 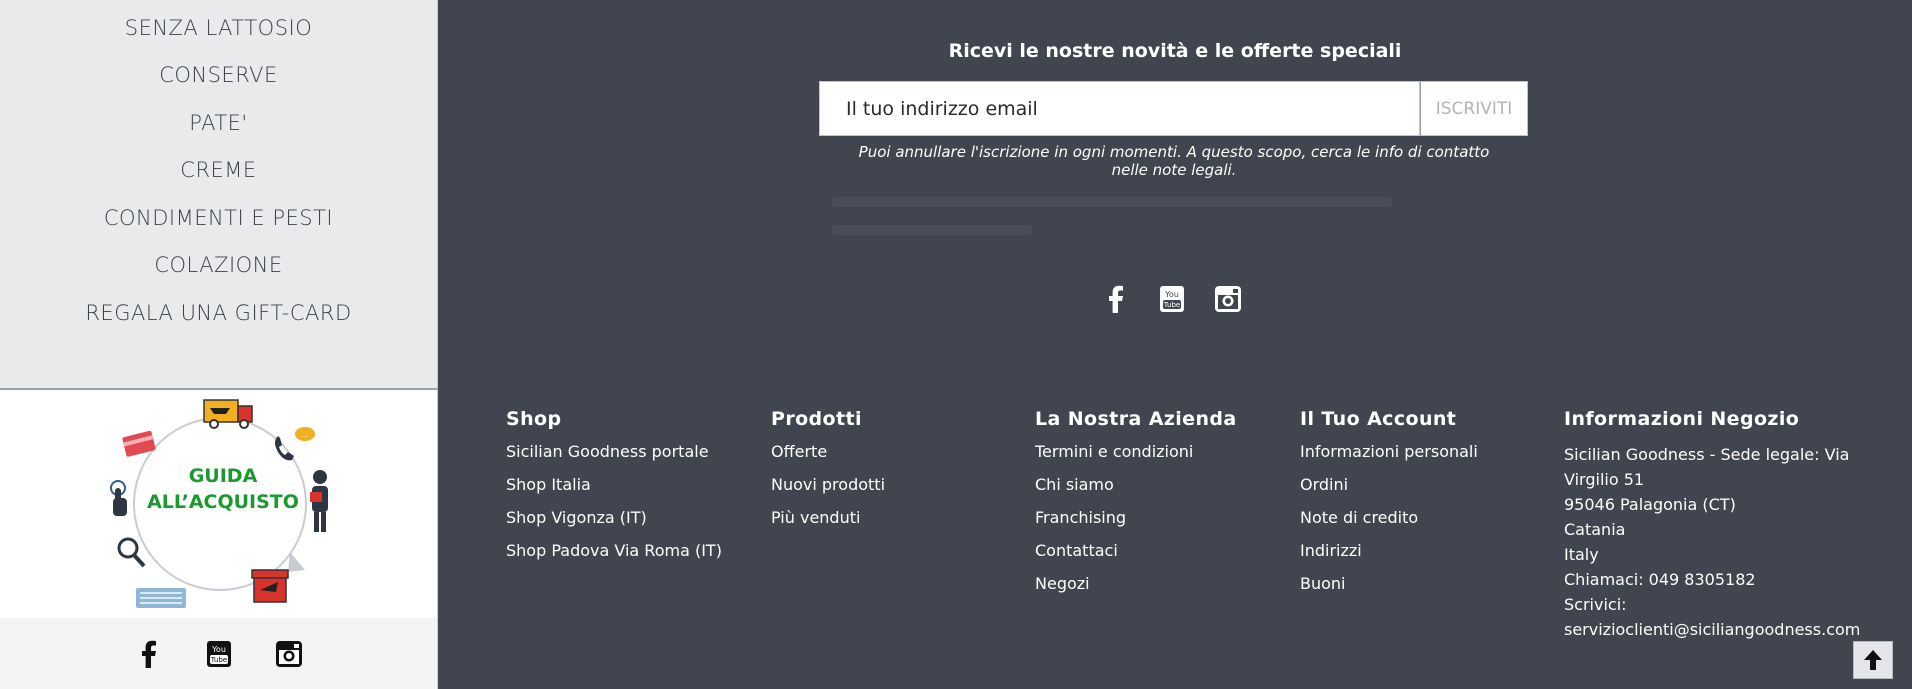 I want to click on footer-link-item: Negozi, so click(x=1136, y=590).